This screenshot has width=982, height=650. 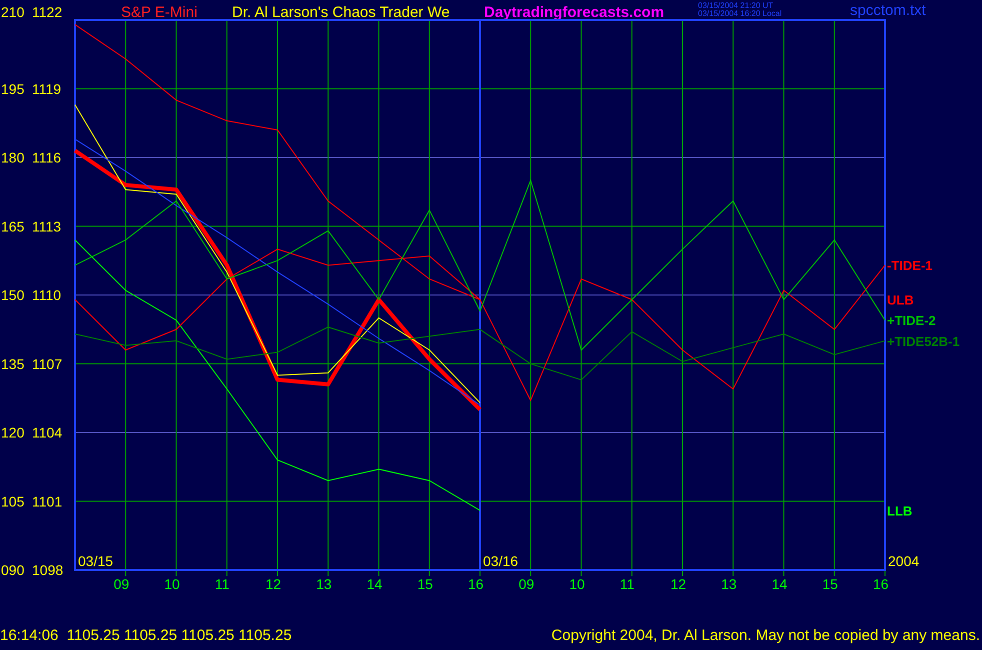 What do you see at coordinates (12, 501) in the screenshot?
I see `axis-code: 105` at bounding box center [12, 501].